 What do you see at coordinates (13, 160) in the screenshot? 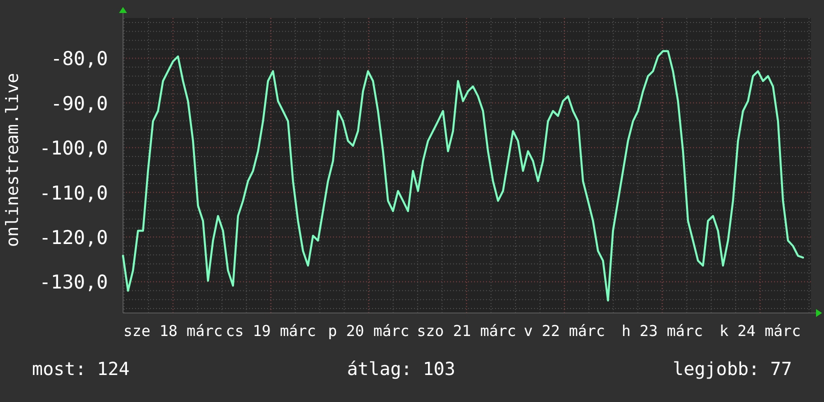
I see `y-axis-label: onlinestream.live` at bounding box center [13, 160].